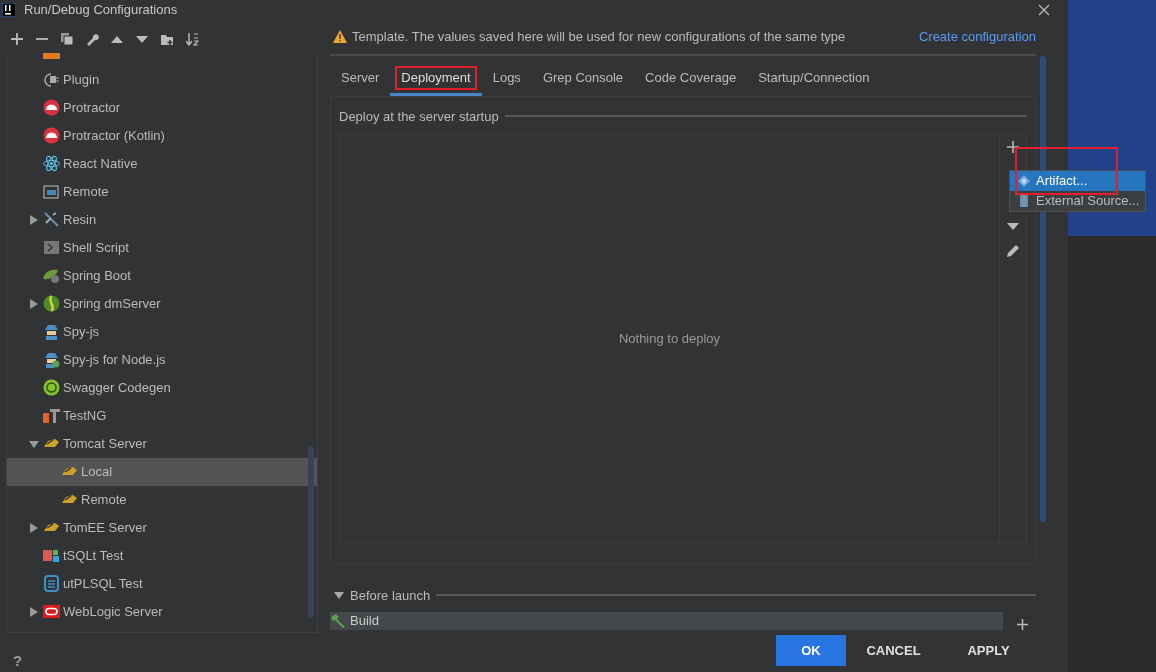 The height and width of the screenshot is (672, 1156). What do you see at coordinates (162, 583) in the screenshot?
I see `tree-item: utPLSQL Test` at bounding box center [162, 583].